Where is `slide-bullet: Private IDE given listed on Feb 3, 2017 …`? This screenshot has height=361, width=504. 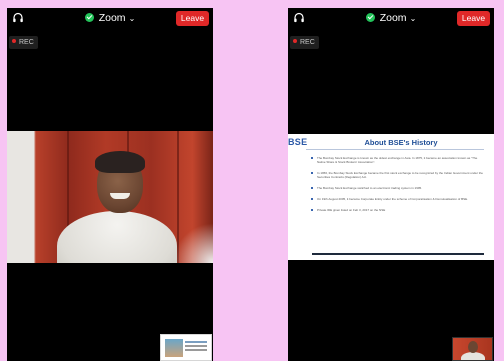
slide-bullet: Private IDE given listed on Feb 3, 2017 … is located at coordinates (397, 210).